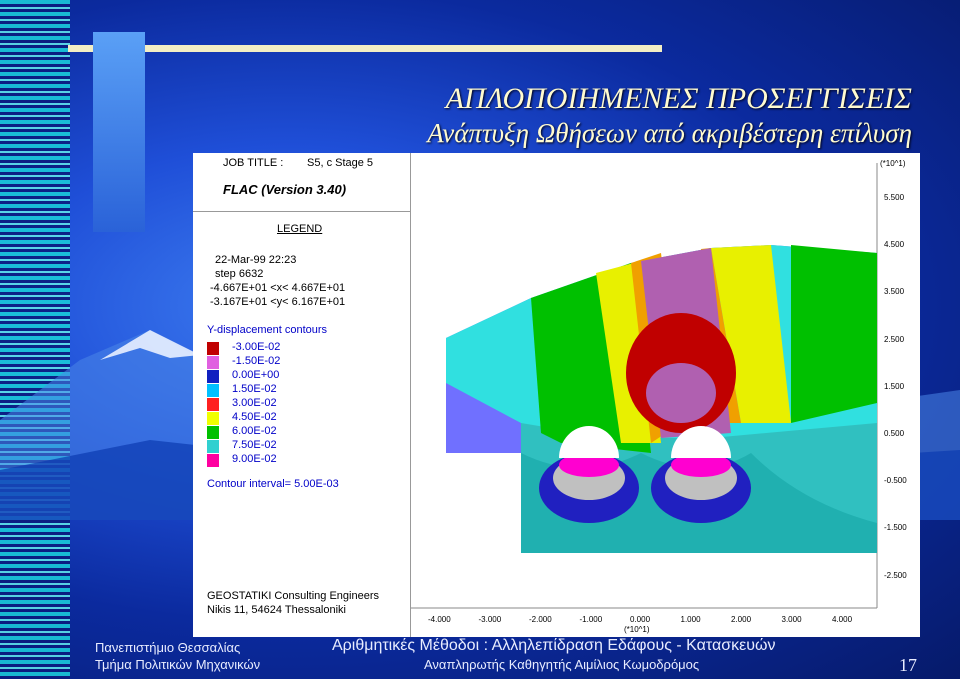 Image resolution: width=960 pixels, height=679 pixels. Describe the element at coordinates (640, 619) in the screenshot. I see `x-tick-label: 0.000` at that location.